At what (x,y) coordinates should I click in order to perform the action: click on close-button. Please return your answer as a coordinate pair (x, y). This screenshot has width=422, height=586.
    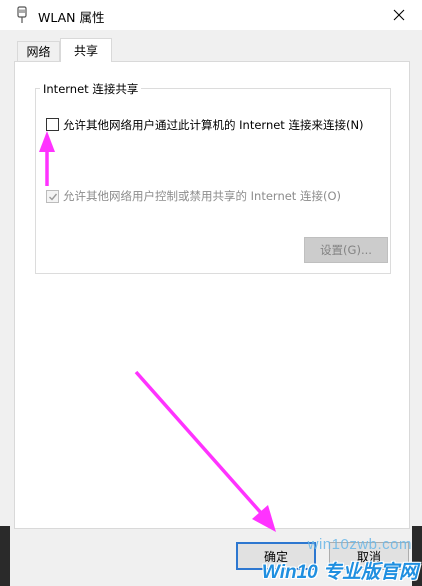
    Looking at the image, I should click on (399, 15).